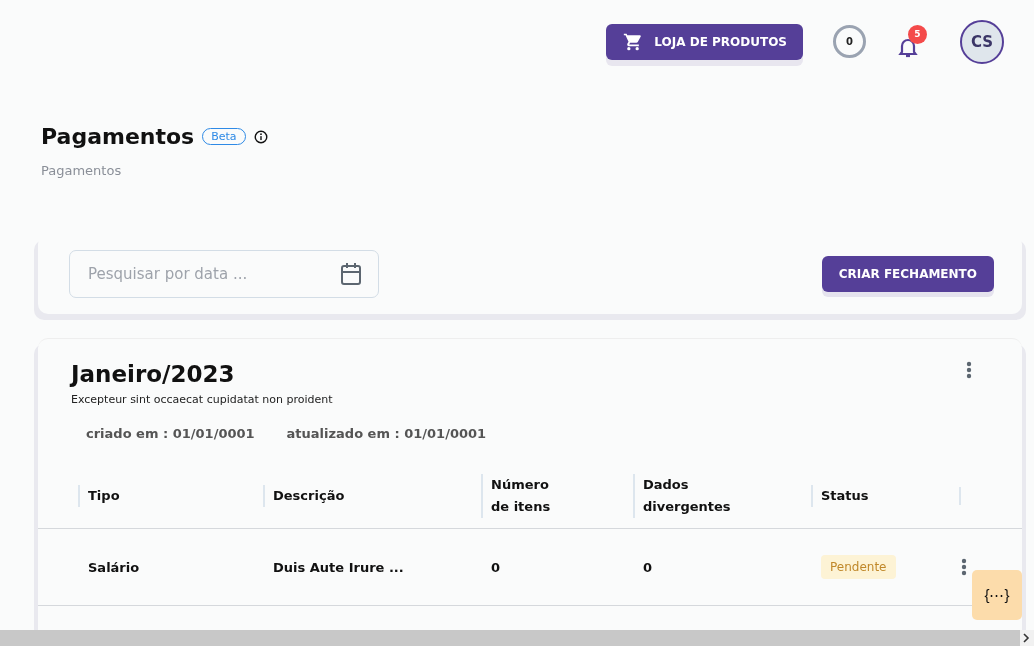  I want to click on closing-description: Excepteur sint occaecat cupidatat non proident, so click(202, 399).